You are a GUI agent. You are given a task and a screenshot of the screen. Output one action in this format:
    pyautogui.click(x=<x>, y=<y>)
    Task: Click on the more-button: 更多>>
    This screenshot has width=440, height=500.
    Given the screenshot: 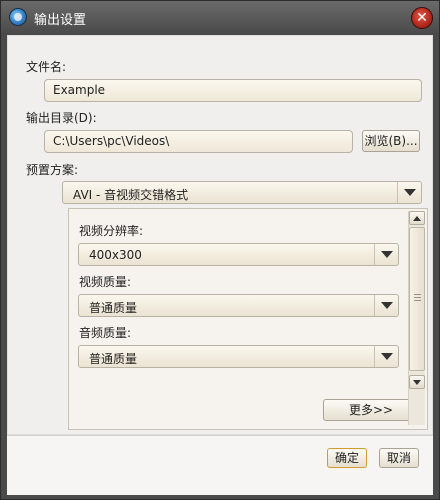 What is the action you would take?
    pyautogui.click(x=371, y=410)
    